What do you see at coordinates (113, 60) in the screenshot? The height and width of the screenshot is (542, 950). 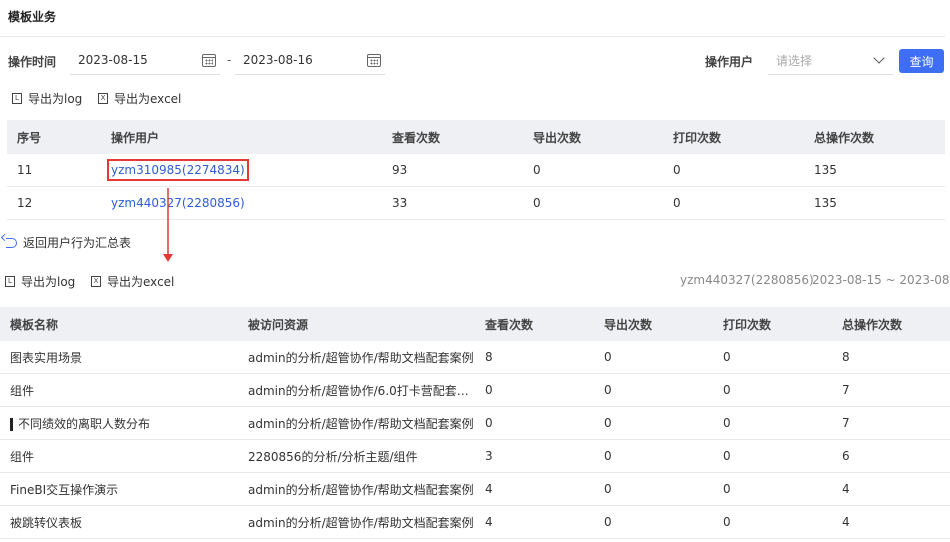 I see `start-date-value: 2023-08-15` at bounding box center [113, 60].